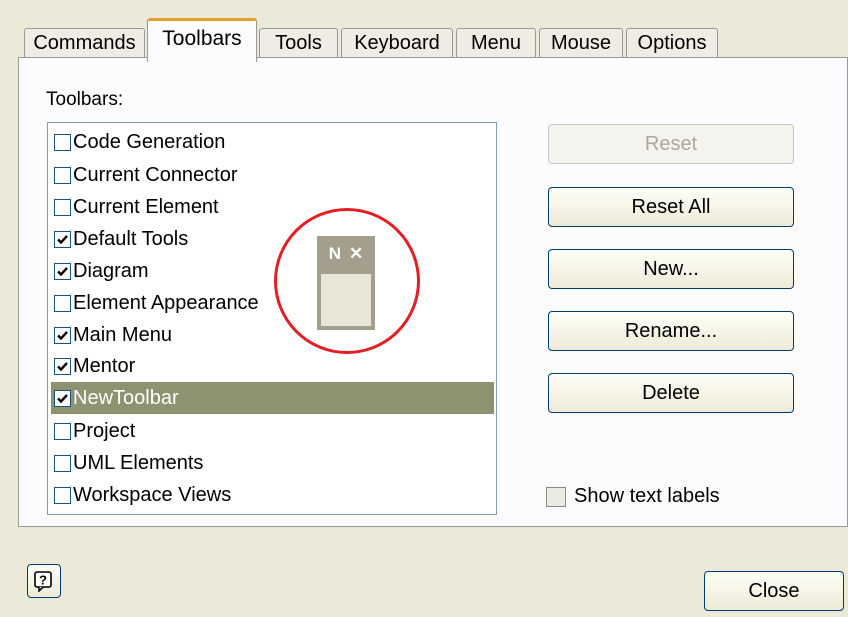 This screenshot has height=617, width=848. Describe the element at coordinates (272, 175) in the screenshot. I see `toolbar-list-item: Current Connector` at that location.